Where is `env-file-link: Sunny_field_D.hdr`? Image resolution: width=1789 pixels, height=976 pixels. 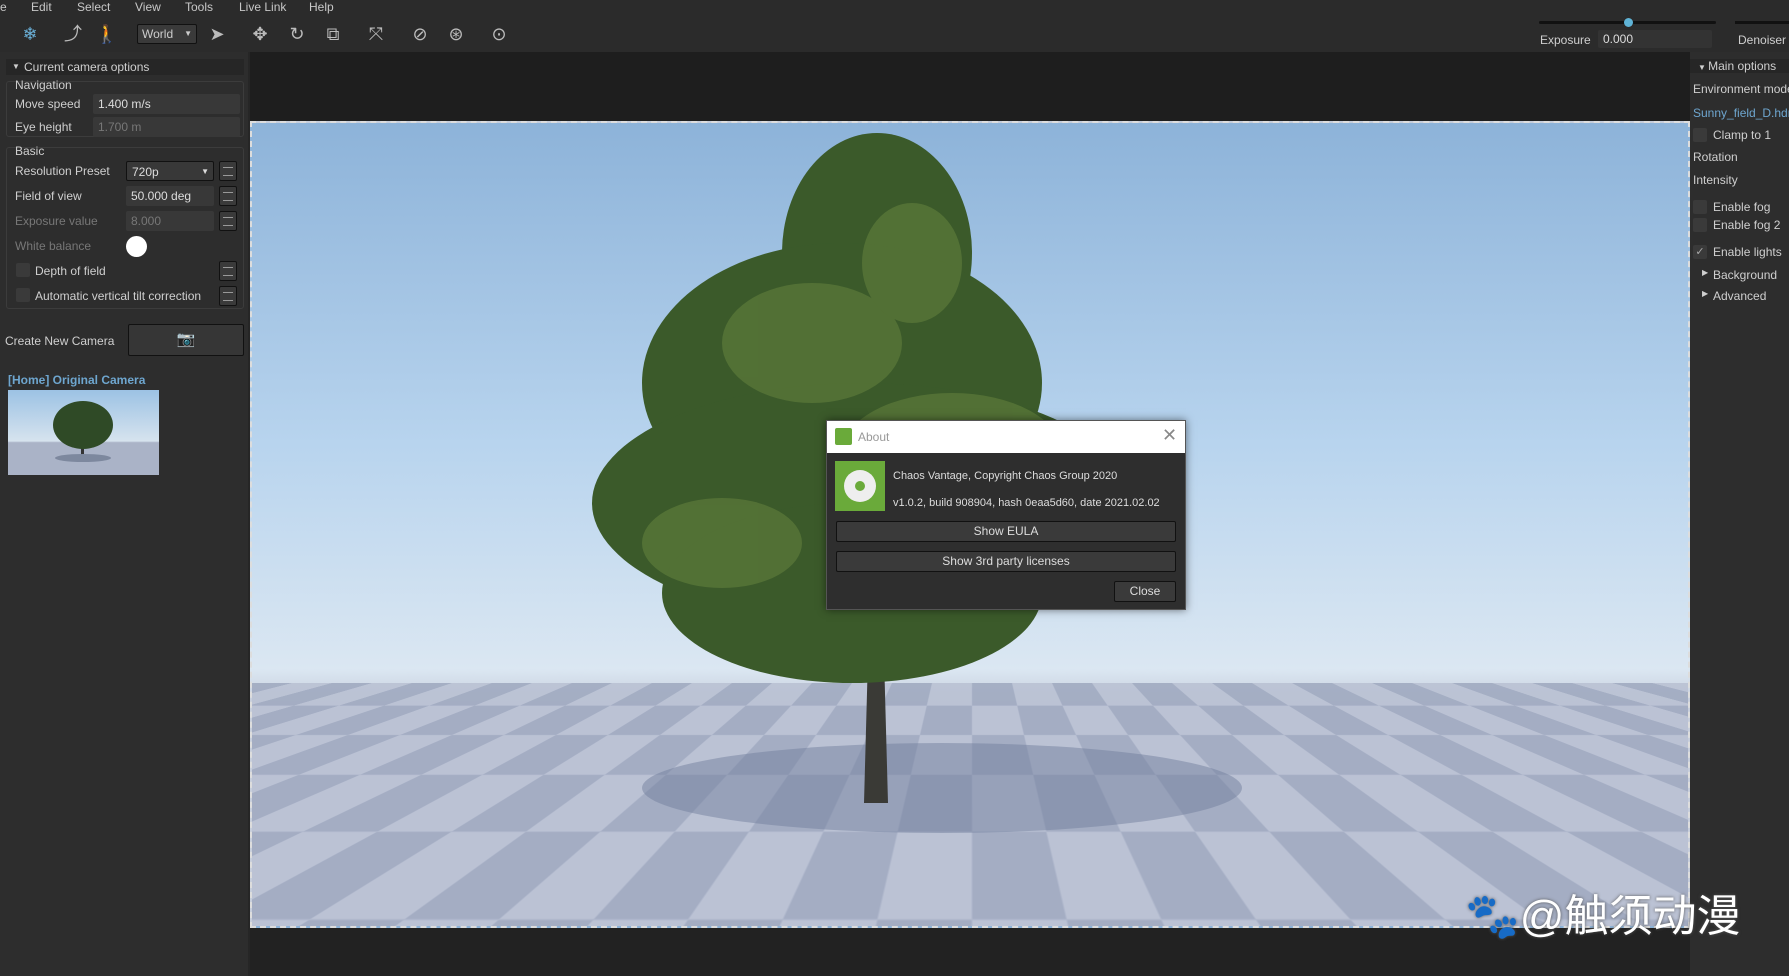
env-file-link: Sunny_field_D.hdr is located at coordinates (1741, 113).